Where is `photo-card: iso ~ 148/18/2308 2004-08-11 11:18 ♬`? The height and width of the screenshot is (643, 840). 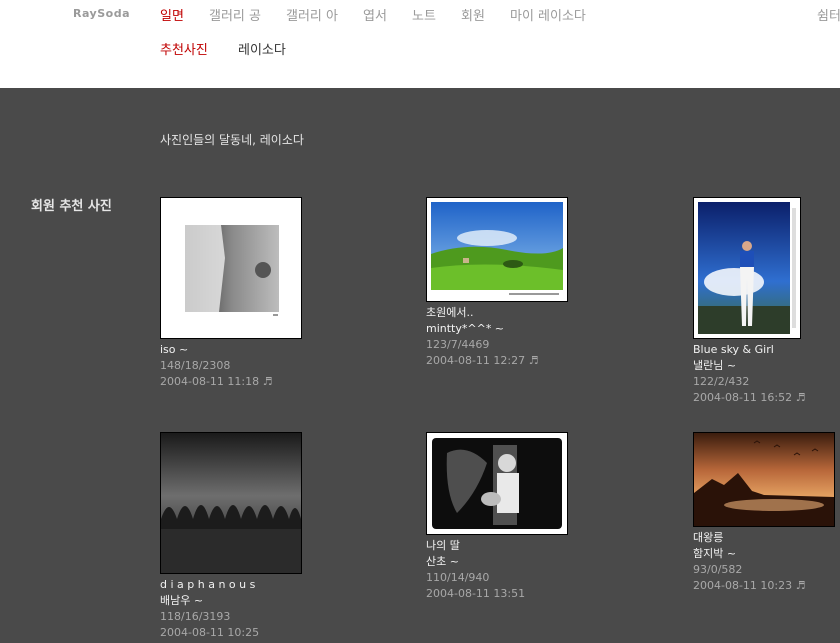
photo-card: iso ~ 148/18/2308 2004-08-11 11:18 ♬ is located at coordinates (231, 293).